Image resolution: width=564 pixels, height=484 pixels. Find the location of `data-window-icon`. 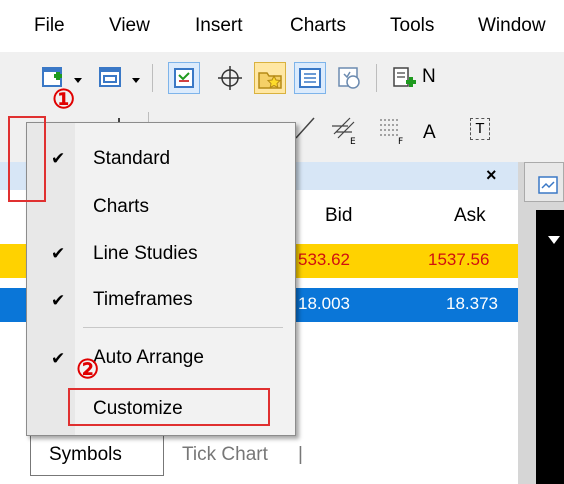

data-window-icon is located at coordinates (310, 78).